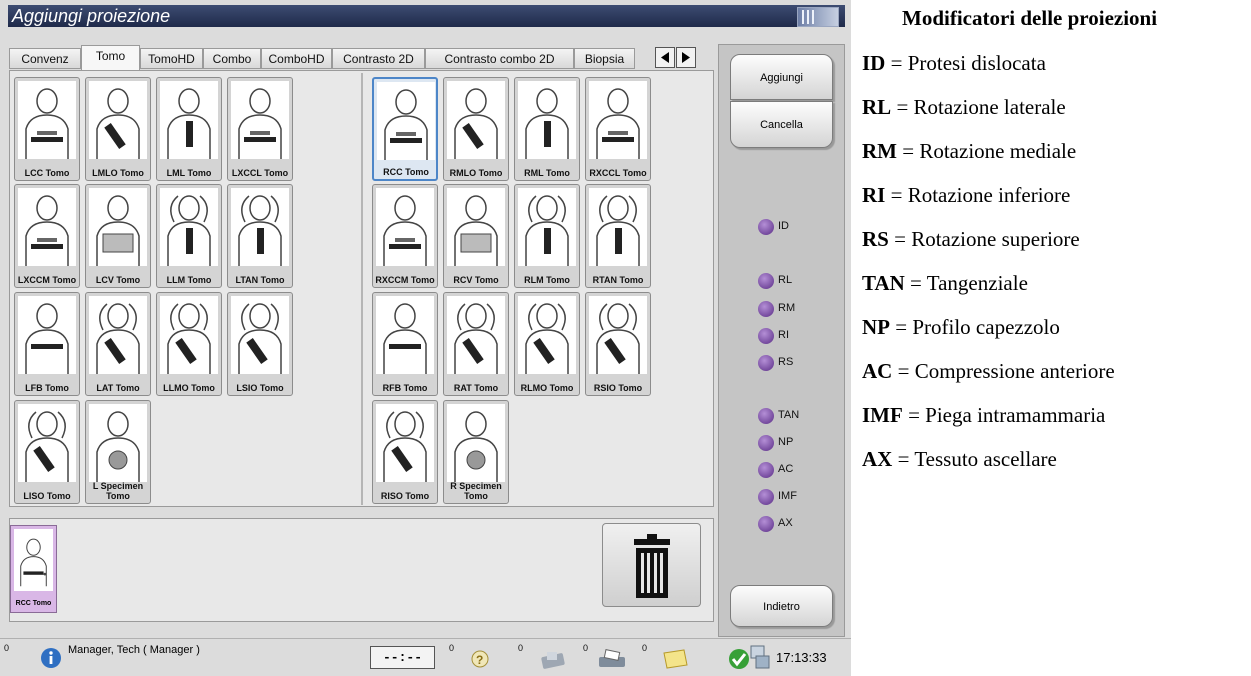 The height and width of the screenshot is (676, 1251). I want to click on view-tile-rfb-tomo: RFB Tomo, so click(405, 344).